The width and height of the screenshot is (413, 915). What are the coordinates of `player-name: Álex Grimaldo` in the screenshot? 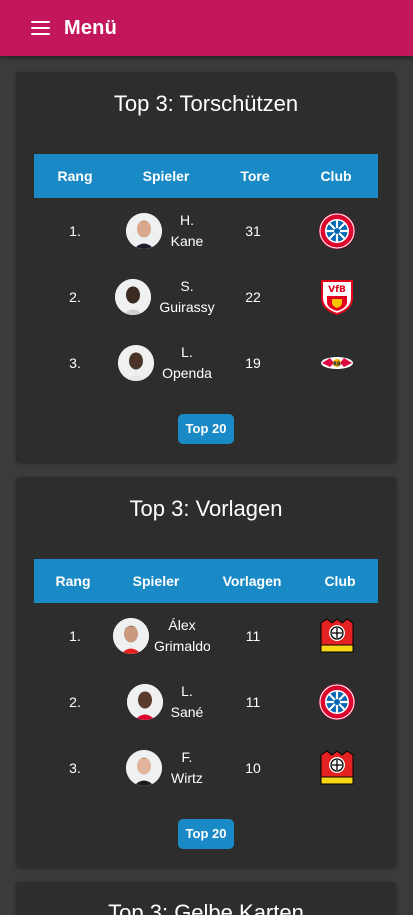 It's located at (182, 636).